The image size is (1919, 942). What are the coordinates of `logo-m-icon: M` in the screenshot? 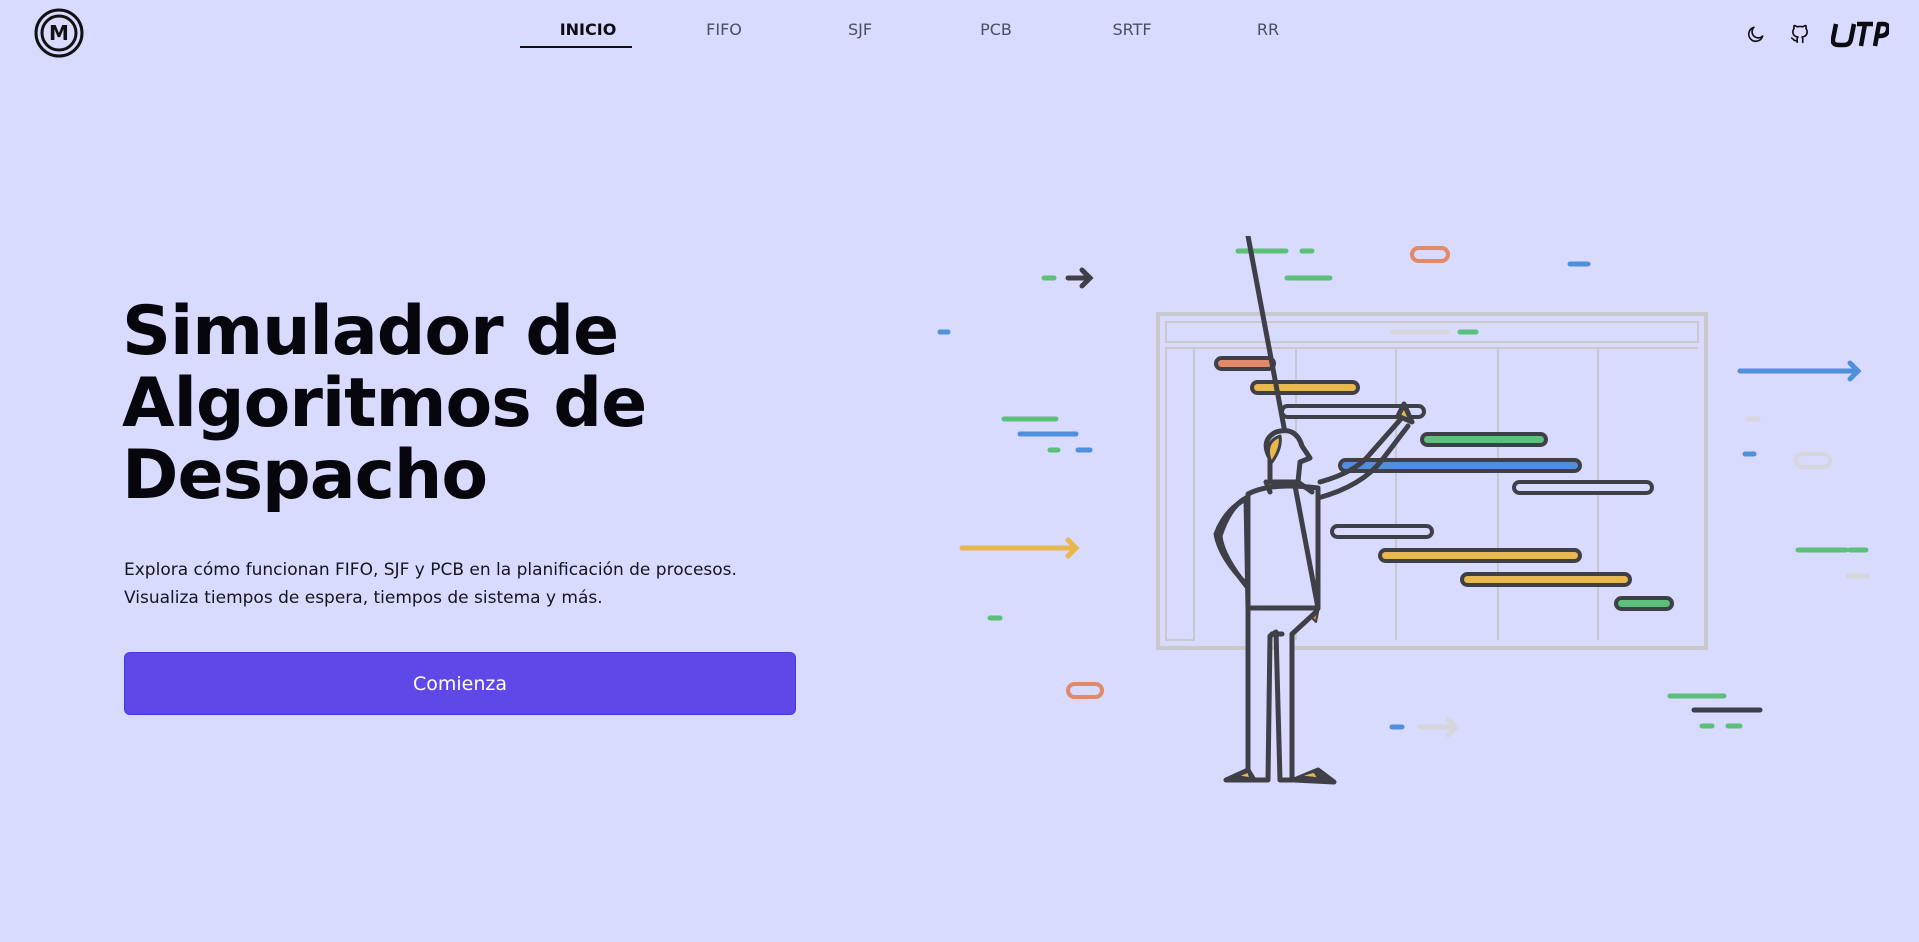 It's located at (59, 33).